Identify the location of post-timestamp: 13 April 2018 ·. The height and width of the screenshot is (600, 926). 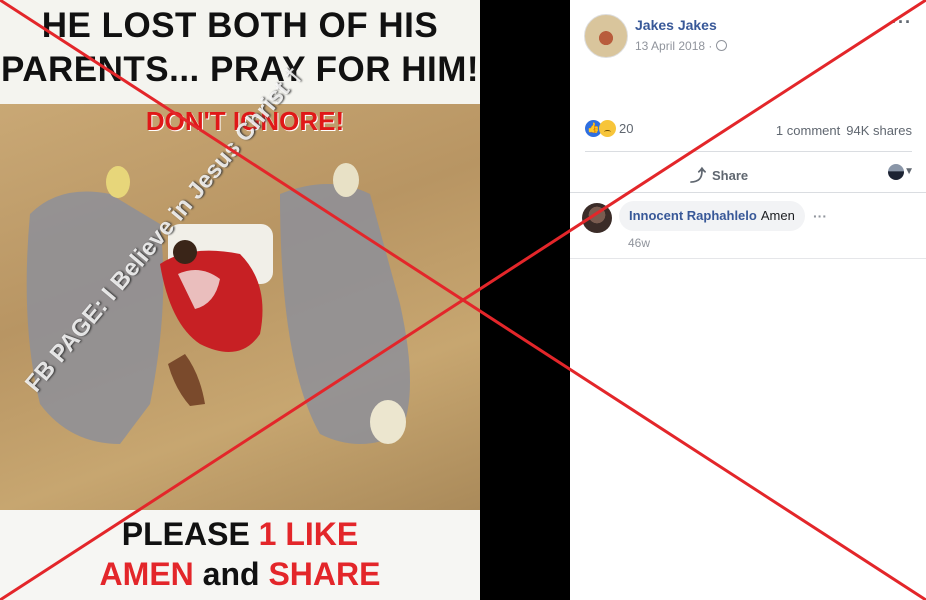
(681, 46).